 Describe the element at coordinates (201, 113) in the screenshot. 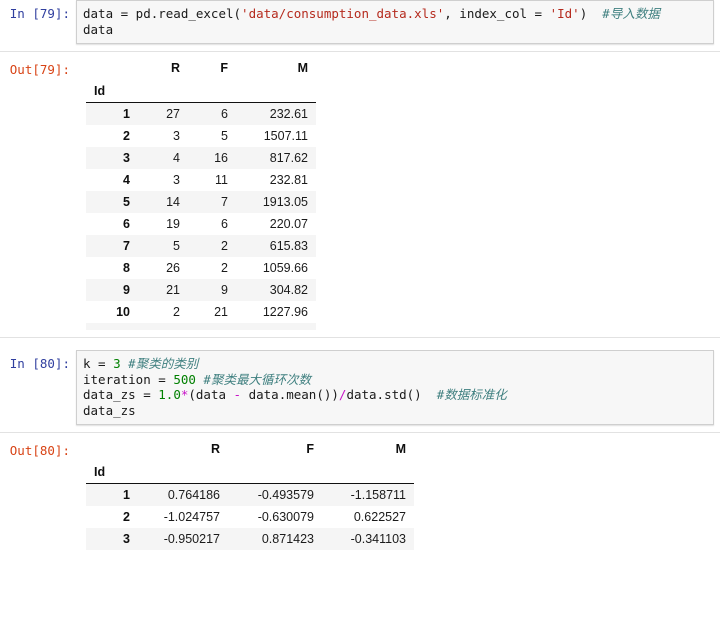

I see `table-row: 1 27 6 232.61` at that location.